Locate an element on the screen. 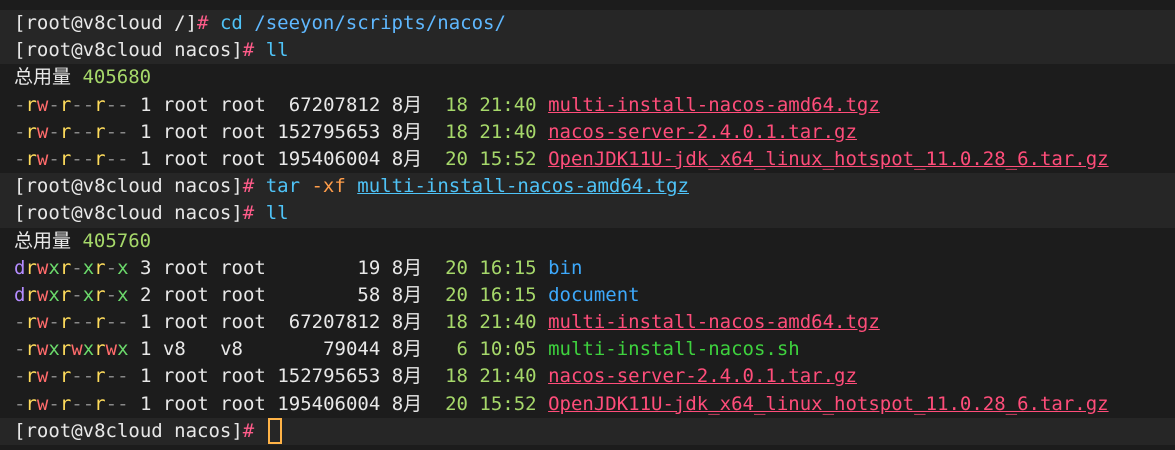  file-size: 67207812 is located at coordinates (329, 322).